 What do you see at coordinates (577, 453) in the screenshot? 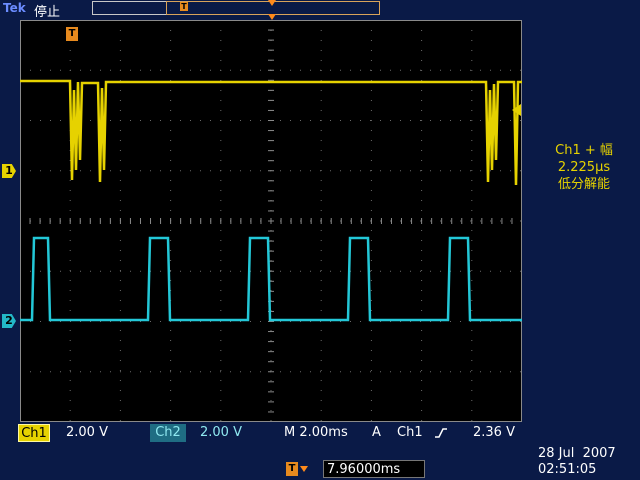
I see `date: 28 Jul 2007` at bounding box center [577, 453].